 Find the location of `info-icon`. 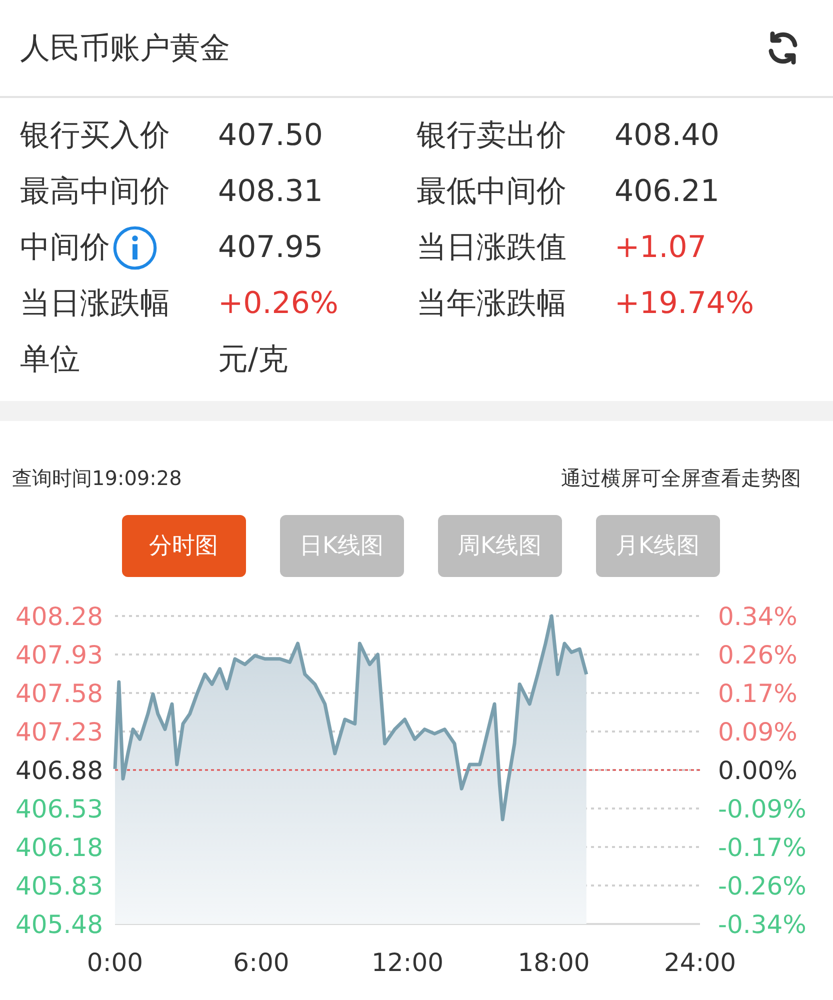

info-icon is located at coordinates (135, 247).